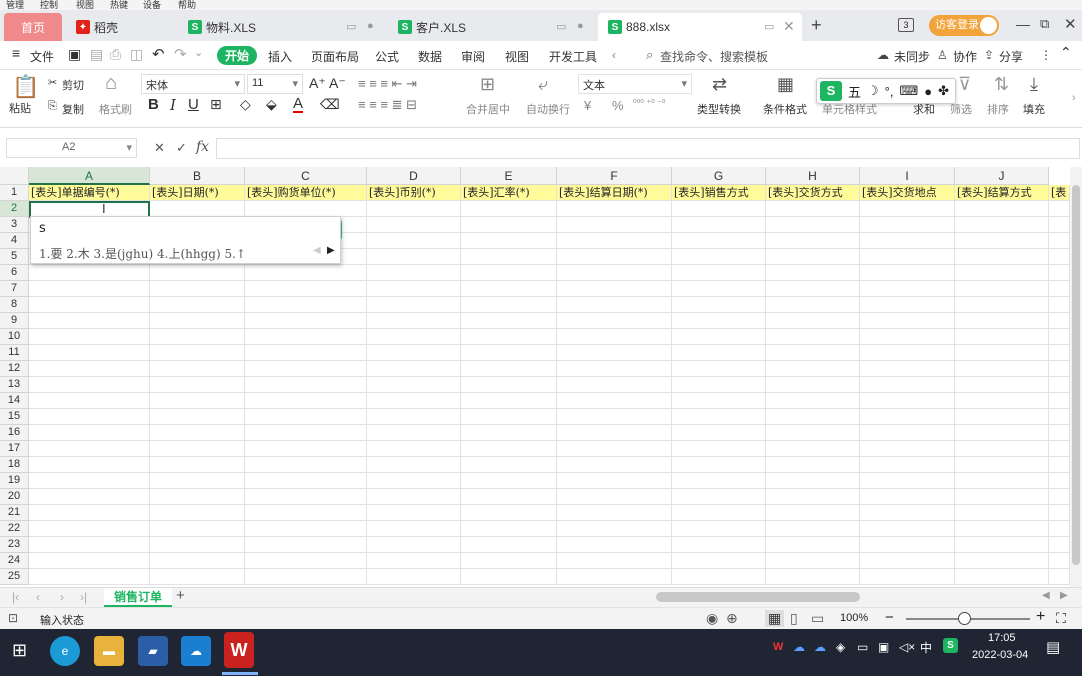 The image size is (1082, 676). Describe the element at coordinates (430, 56) in the screenshot. I see `menu-tab-data: 数据` at that location.